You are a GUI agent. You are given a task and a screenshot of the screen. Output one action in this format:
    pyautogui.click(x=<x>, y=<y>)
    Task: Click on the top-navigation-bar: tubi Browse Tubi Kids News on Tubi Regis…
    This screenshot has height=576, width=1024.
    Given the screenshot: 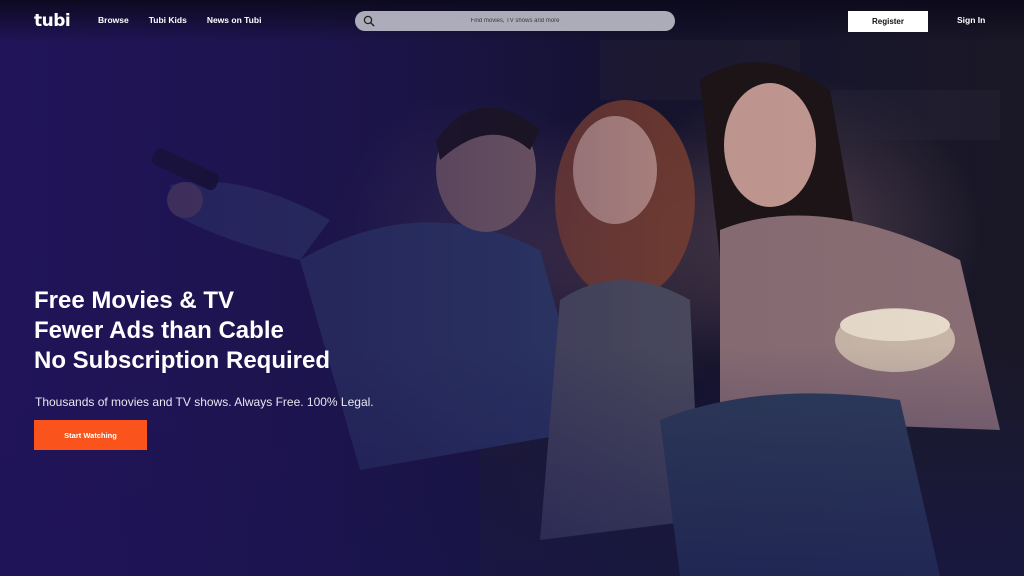 What is the action you would take?
    pyautogui.click(x=512, y=21)
    